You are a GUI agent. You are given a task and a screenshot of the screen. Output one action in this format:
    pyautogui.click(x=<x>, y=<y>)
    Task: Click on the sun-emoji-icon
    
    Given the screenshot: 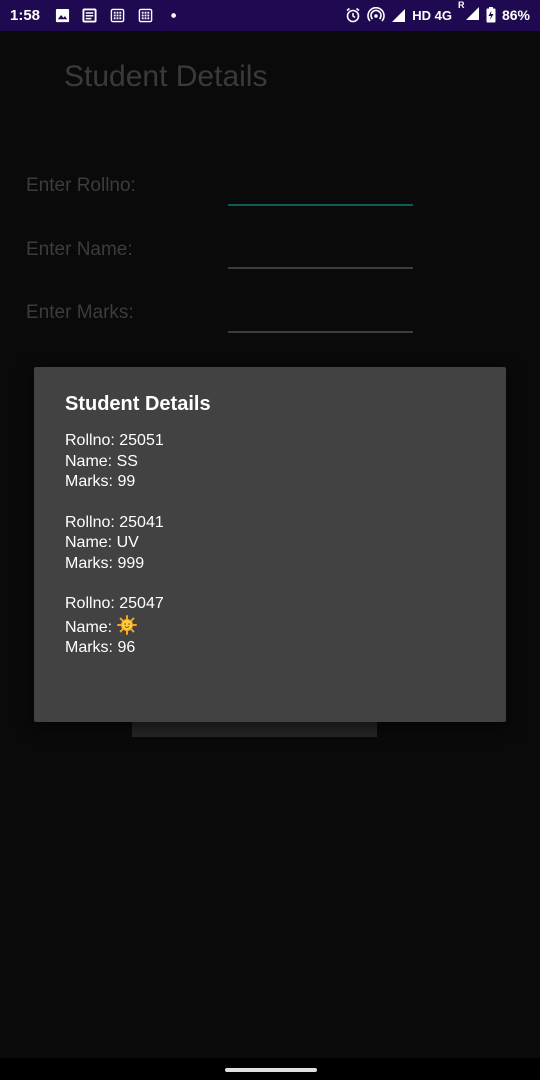 What is the action you would take?
    pyautogui.click(x=126, y=624)
    